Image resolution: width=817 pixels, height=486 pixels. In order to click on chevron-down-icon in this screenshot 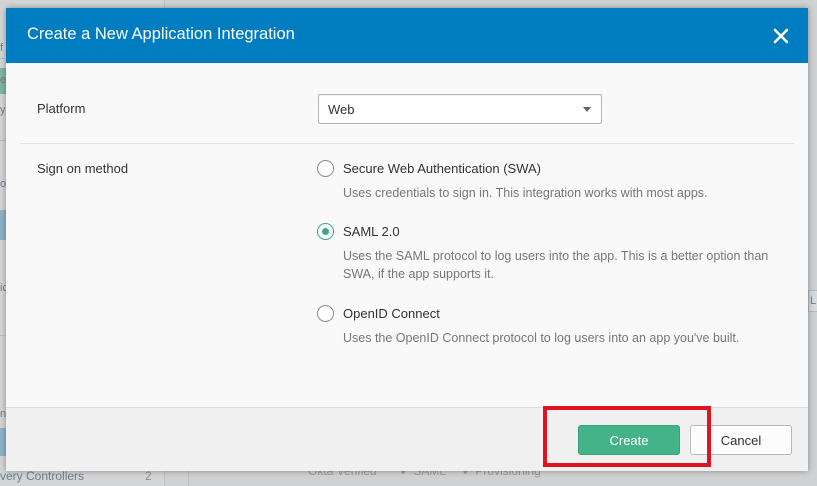, I will do `click(587, 109)`.